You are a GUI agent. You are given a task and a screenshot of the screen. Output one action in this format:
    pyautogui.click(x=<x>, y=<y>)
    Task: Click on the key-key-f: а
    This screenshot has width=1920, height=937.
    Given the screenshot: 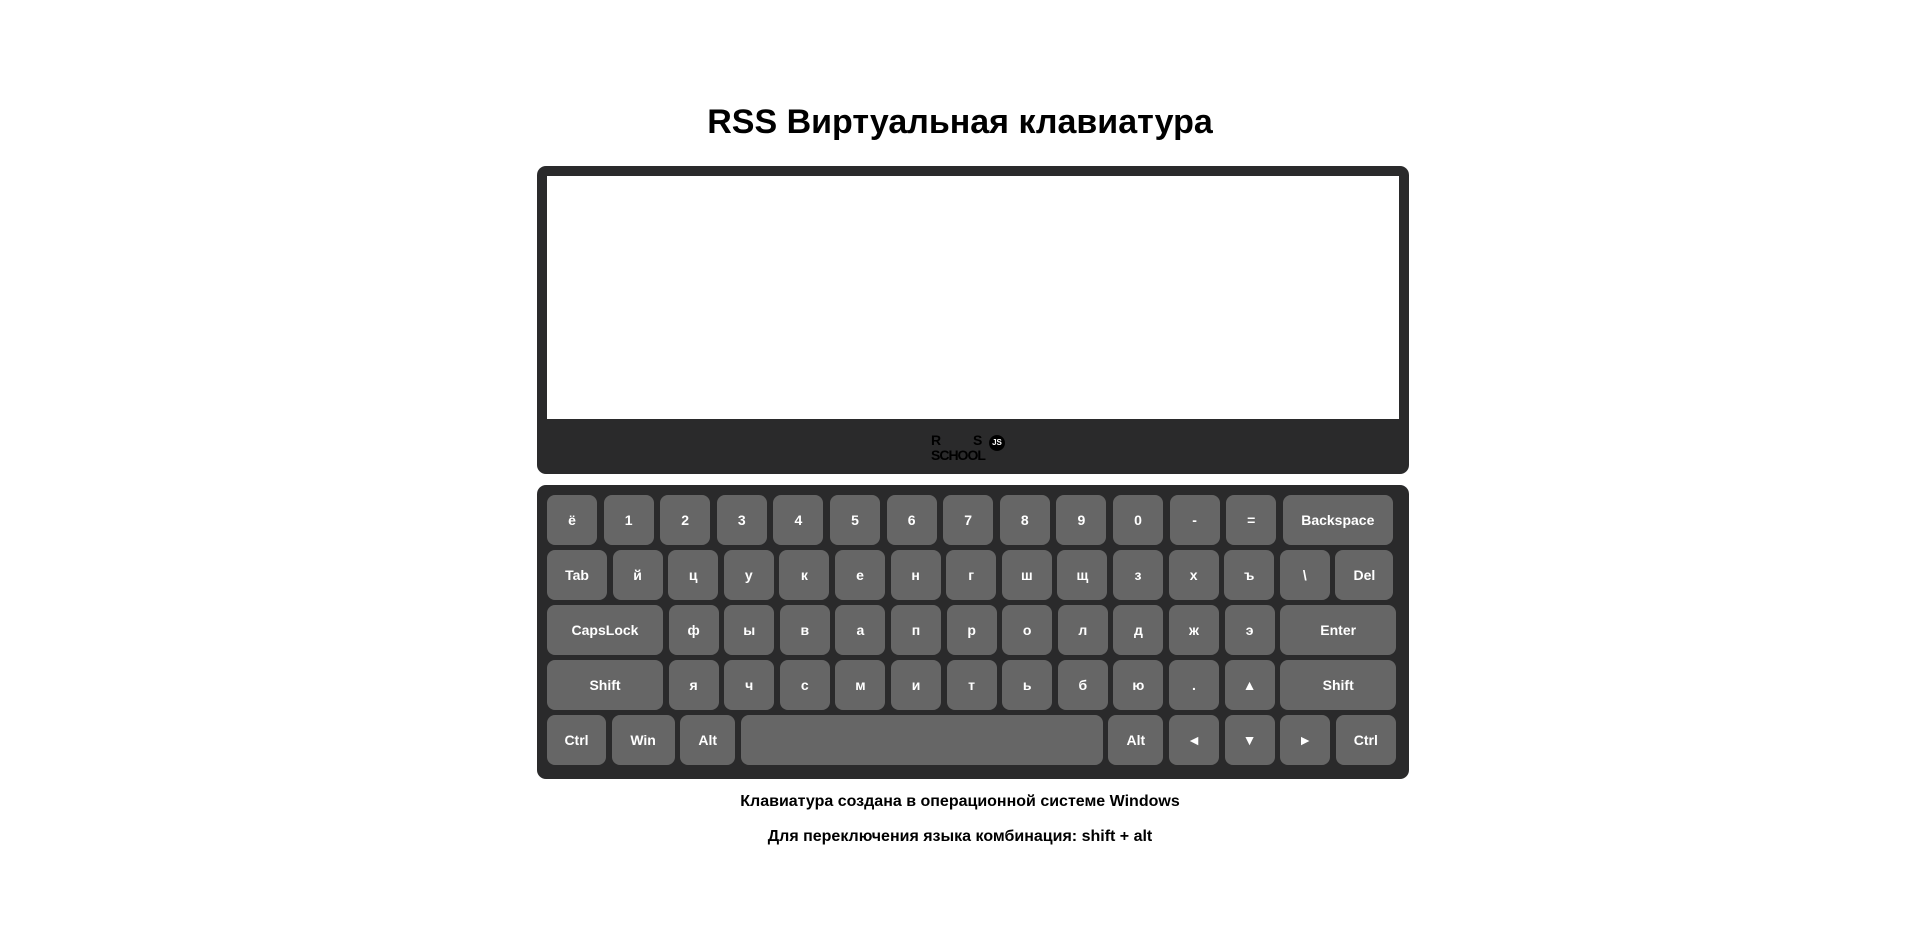 What is the action you would take?
    pyautogui.click(x=860, y=630)
    